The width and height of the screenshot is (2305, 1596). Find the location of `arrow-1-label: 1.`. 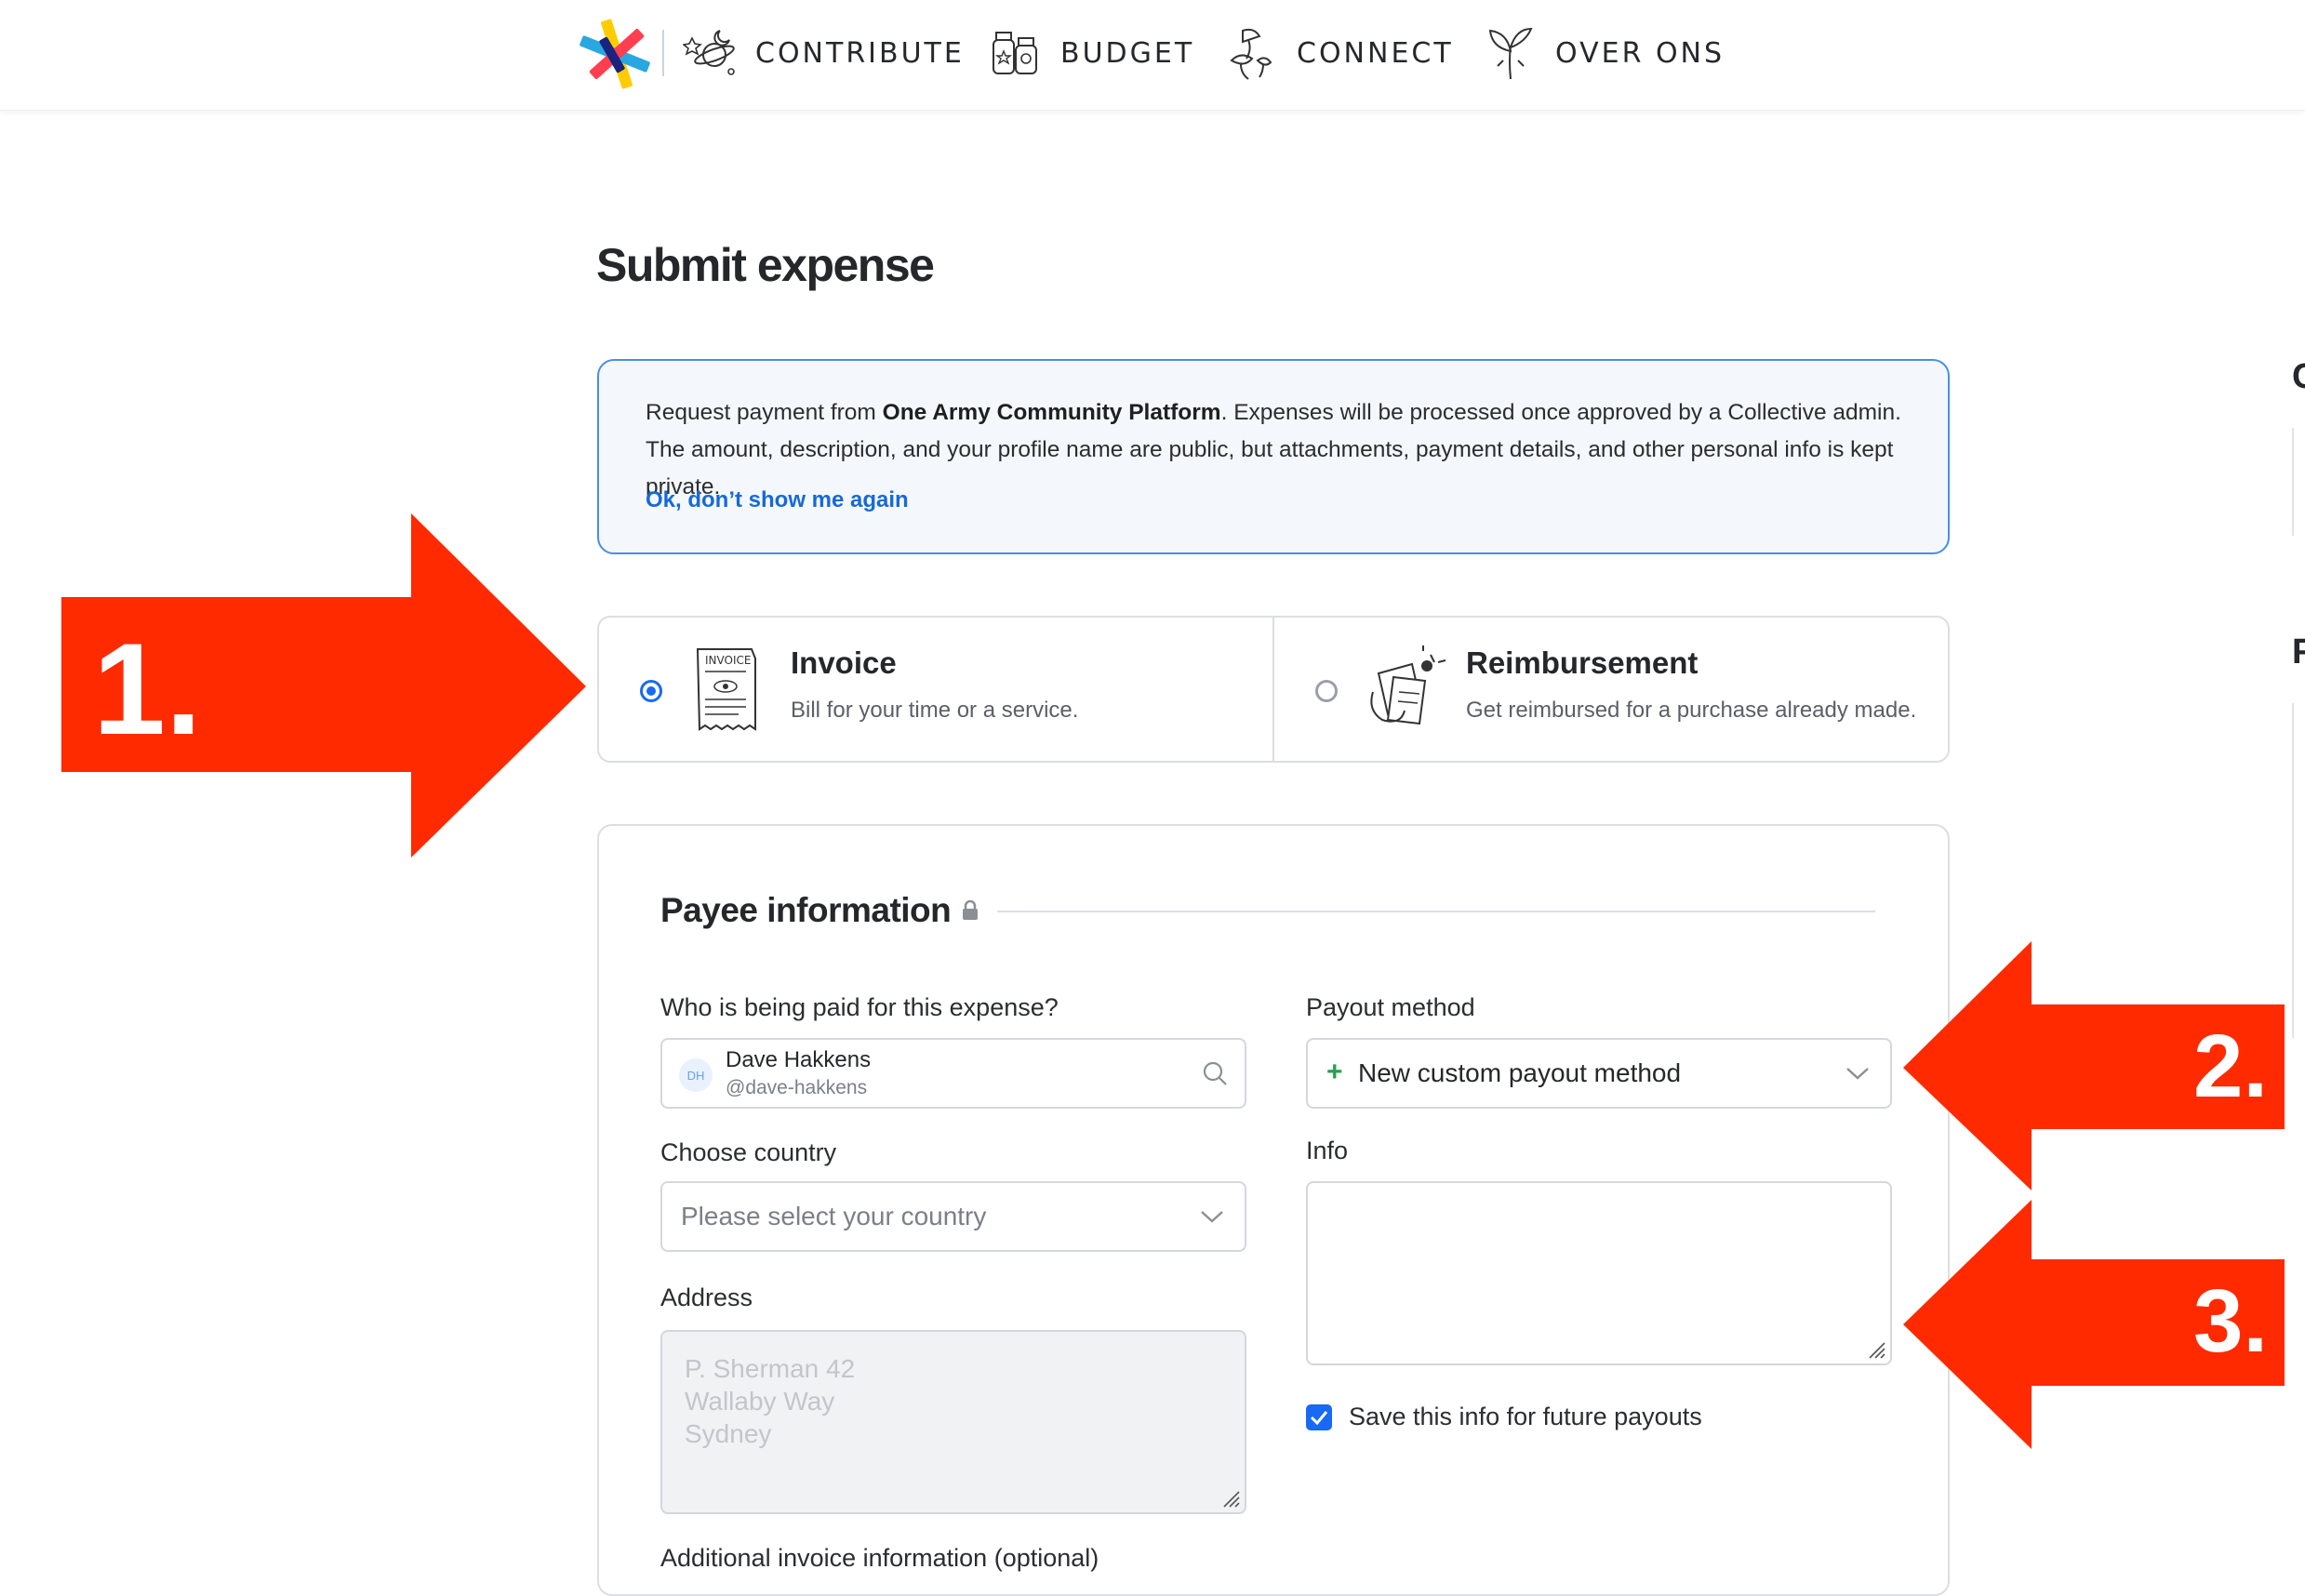

arrow-1-label: 1. is located at coordinates (148, 689).